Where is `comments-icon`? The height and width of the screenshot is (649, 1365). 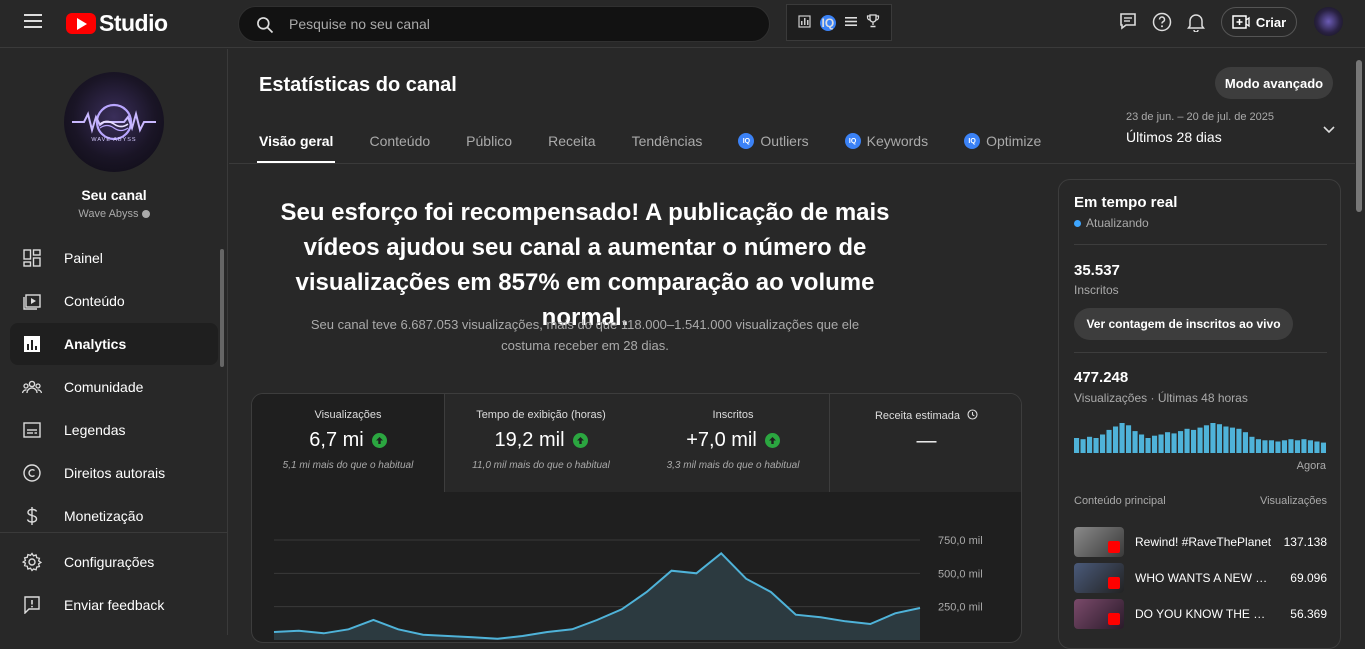 comments-icon is located at coordinates (1128, 23).